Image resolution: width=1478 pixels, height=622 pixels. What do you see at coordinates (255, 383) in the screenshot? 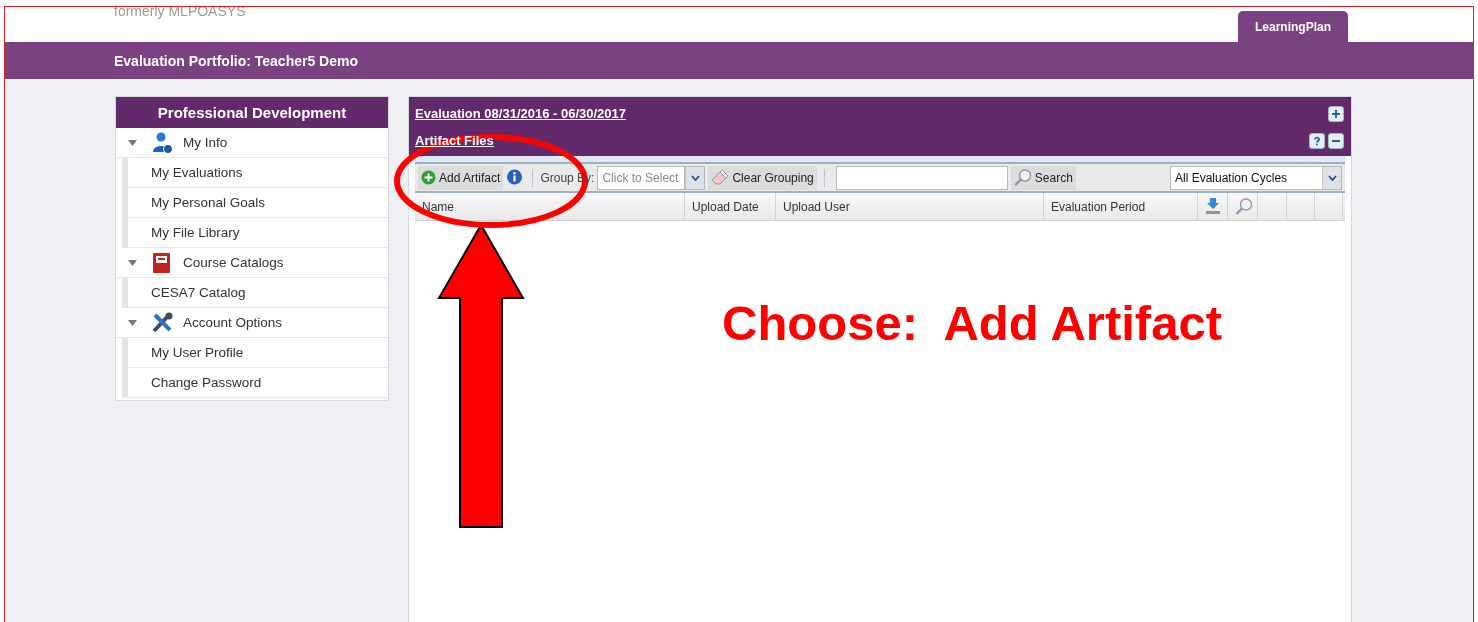
I see `sidebar-item: Change Password` at bounding box center [255, 383].